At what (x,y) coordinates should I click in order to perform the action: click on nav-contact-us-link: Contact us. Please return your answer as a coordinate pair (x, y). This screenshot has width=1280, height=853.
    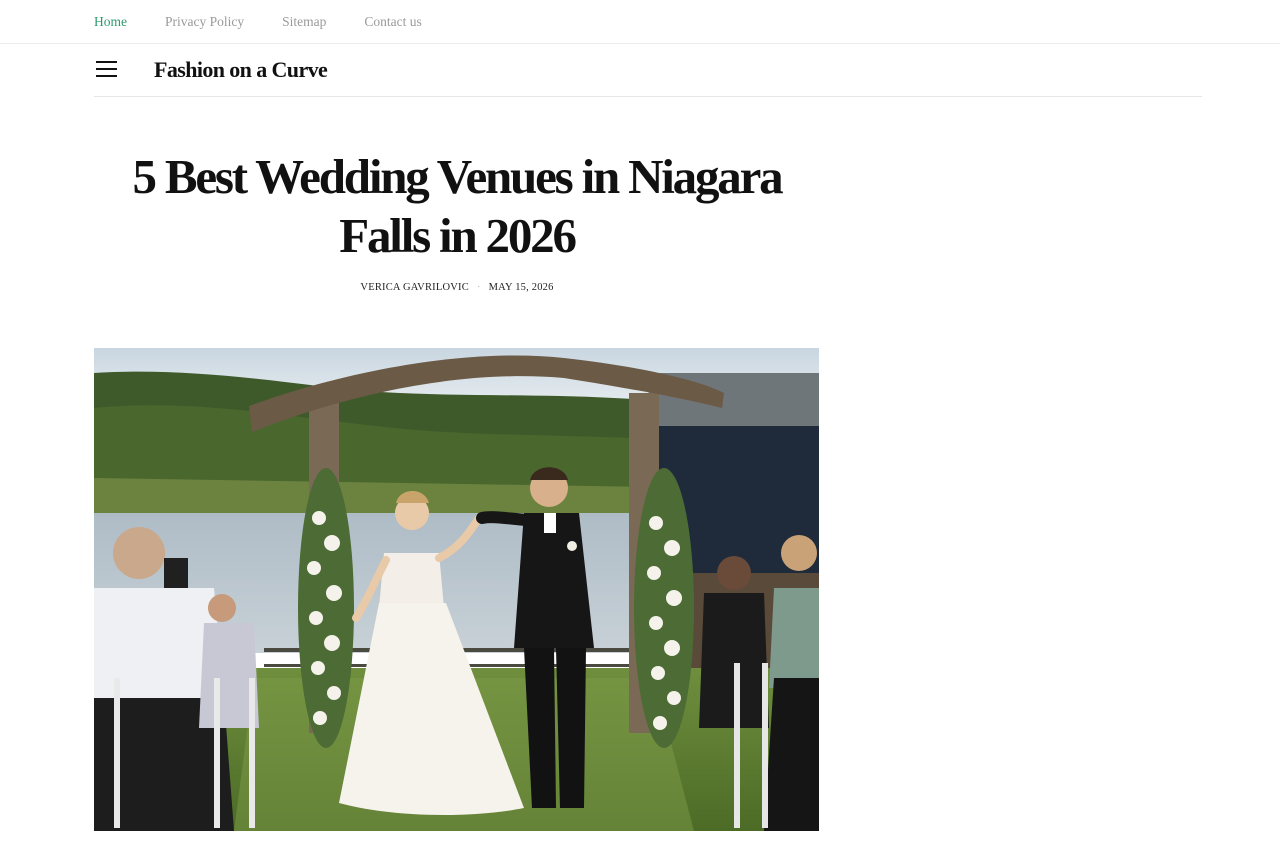
    Looking at the image, I should click on (392, 22).